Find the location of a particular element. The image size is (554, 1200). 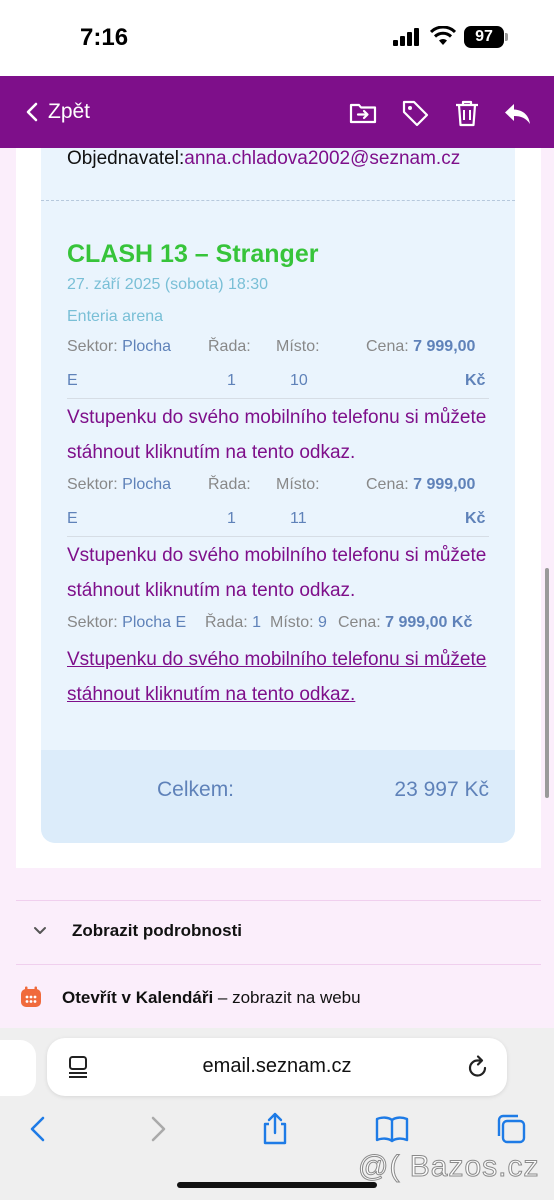

trash-icon is located at coordinates (467, 113).